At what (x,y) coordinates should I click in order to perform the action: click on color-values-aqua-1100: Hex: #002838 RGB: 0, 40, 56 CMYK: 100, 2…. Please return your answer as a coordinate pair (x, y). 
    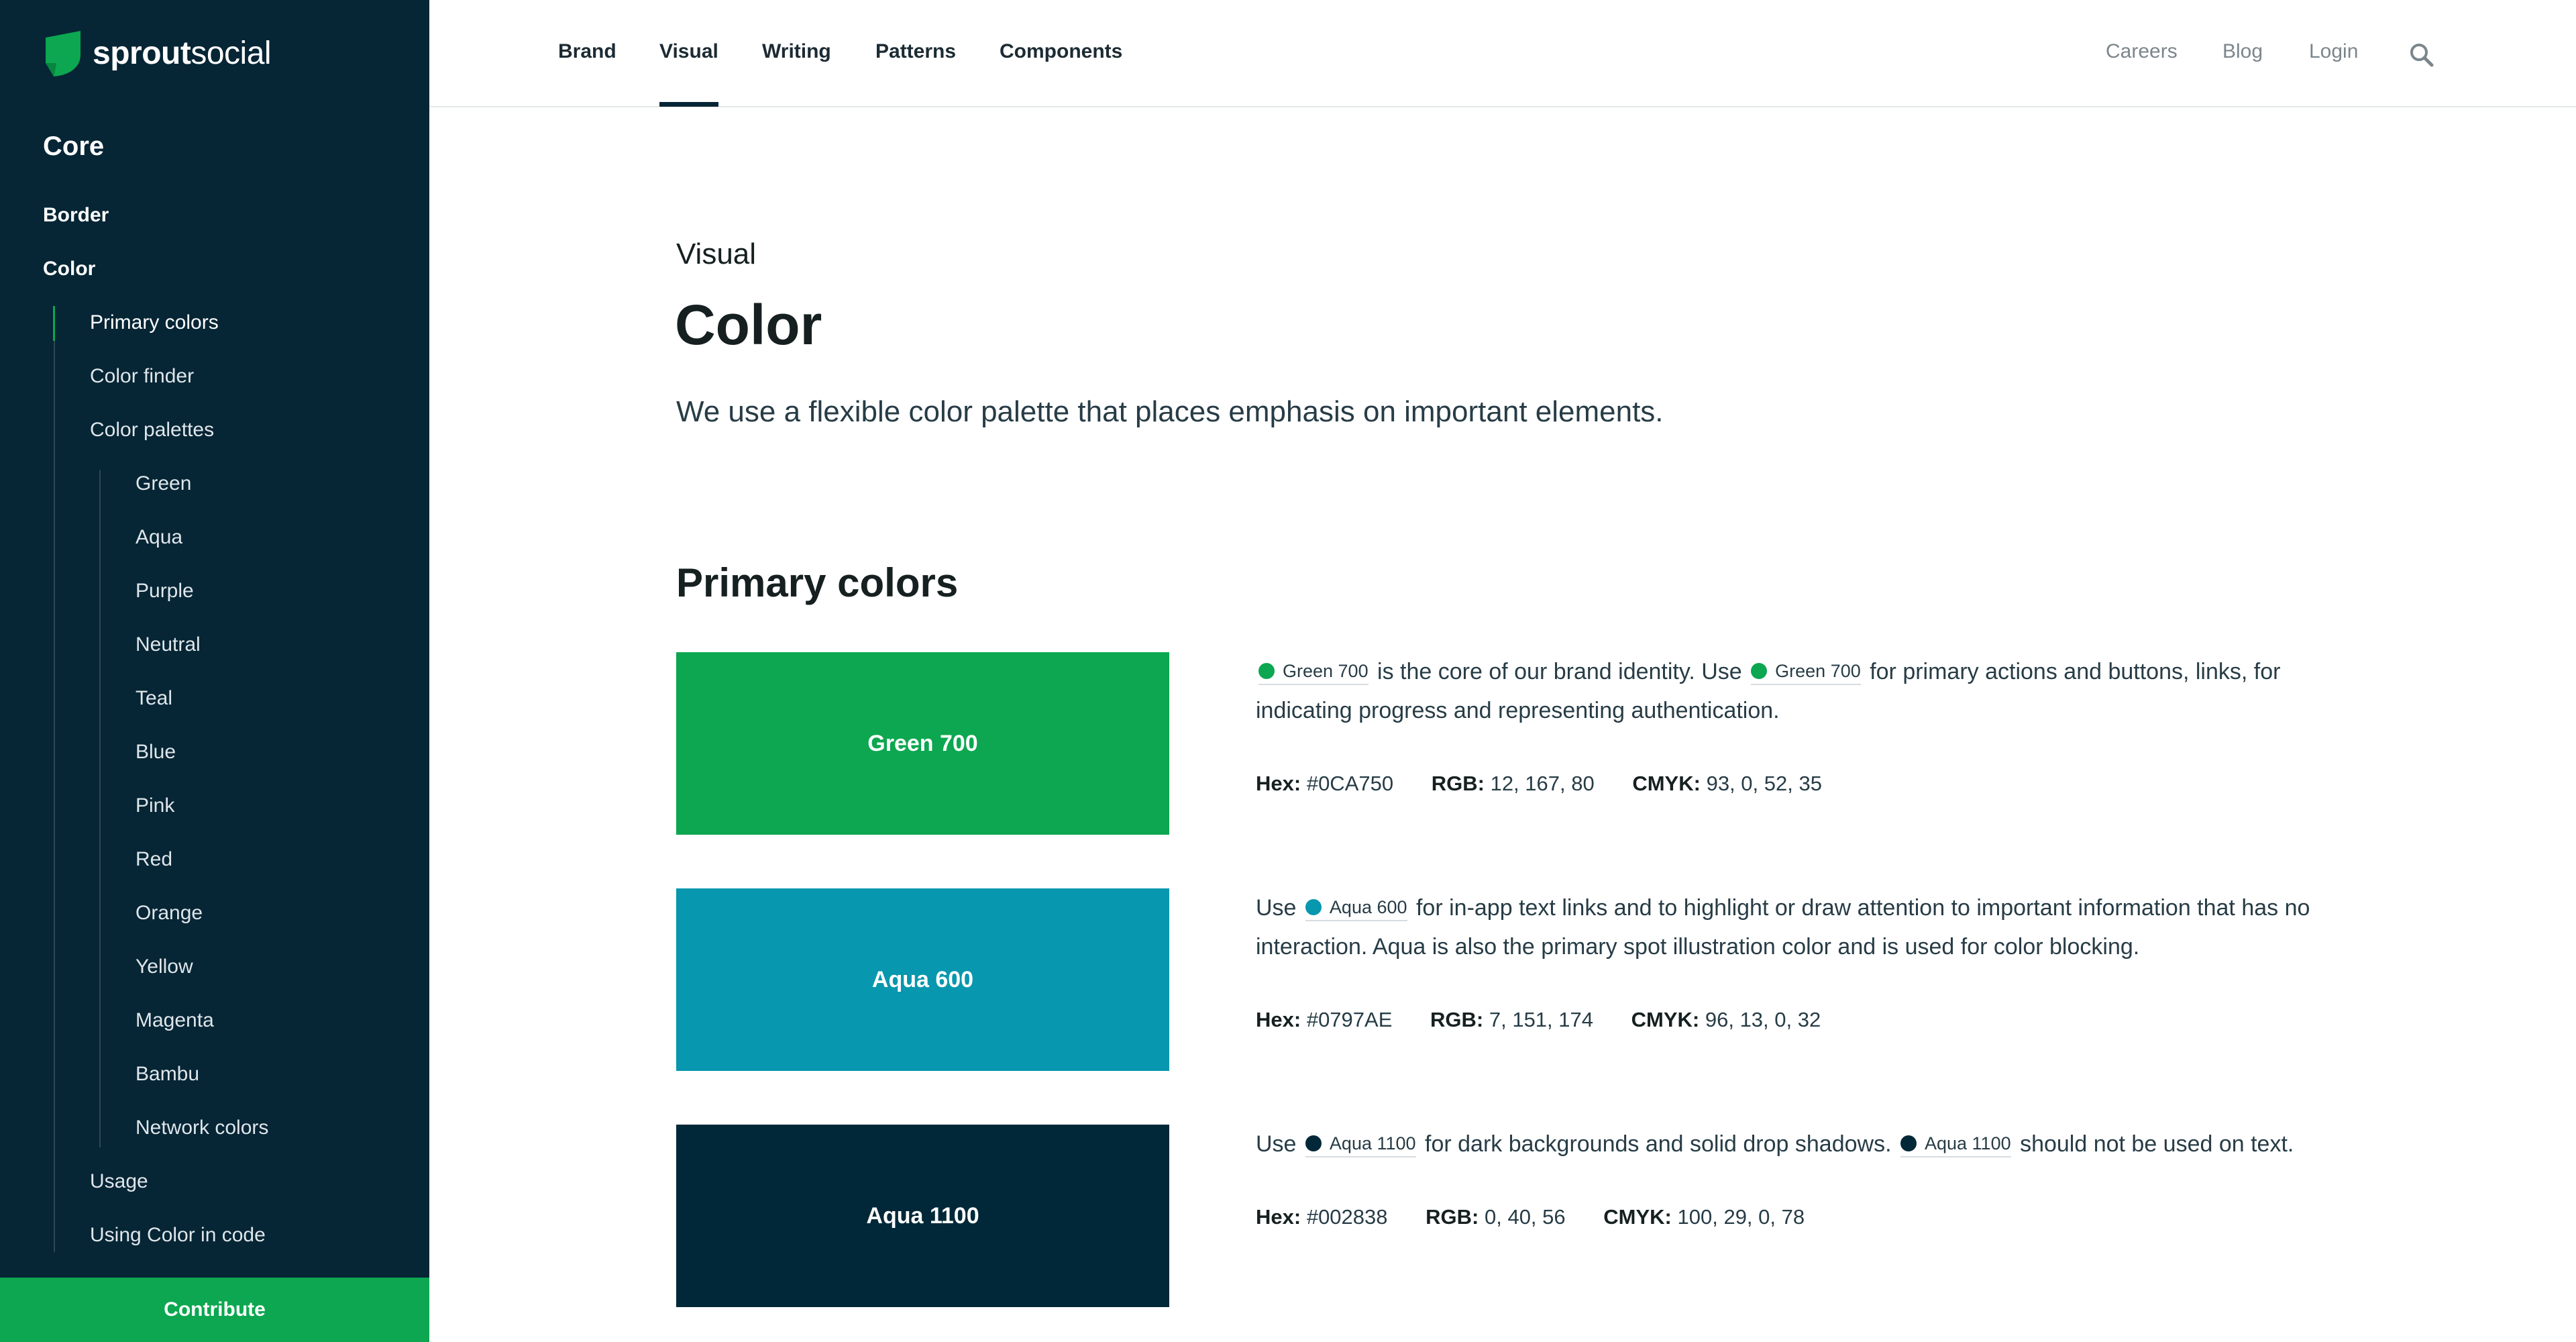
    Looking at the image, I should click on (1530, 1217).